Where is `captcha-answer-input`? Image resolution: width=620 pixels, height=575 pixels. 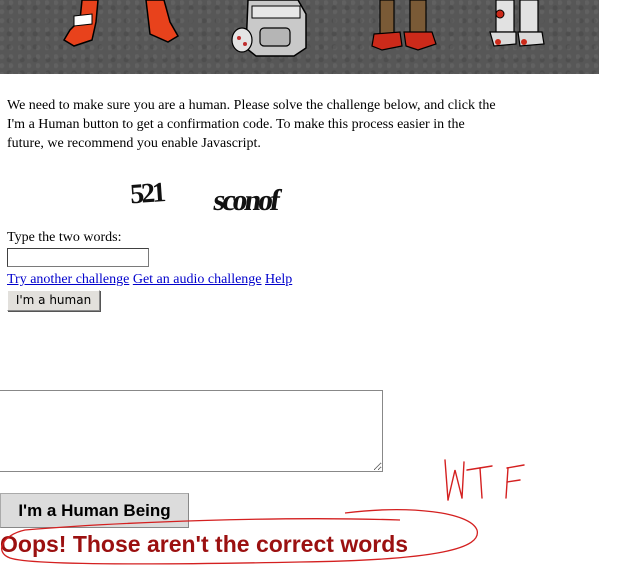
captcha-answer-input is located at coordinates (78, 257).